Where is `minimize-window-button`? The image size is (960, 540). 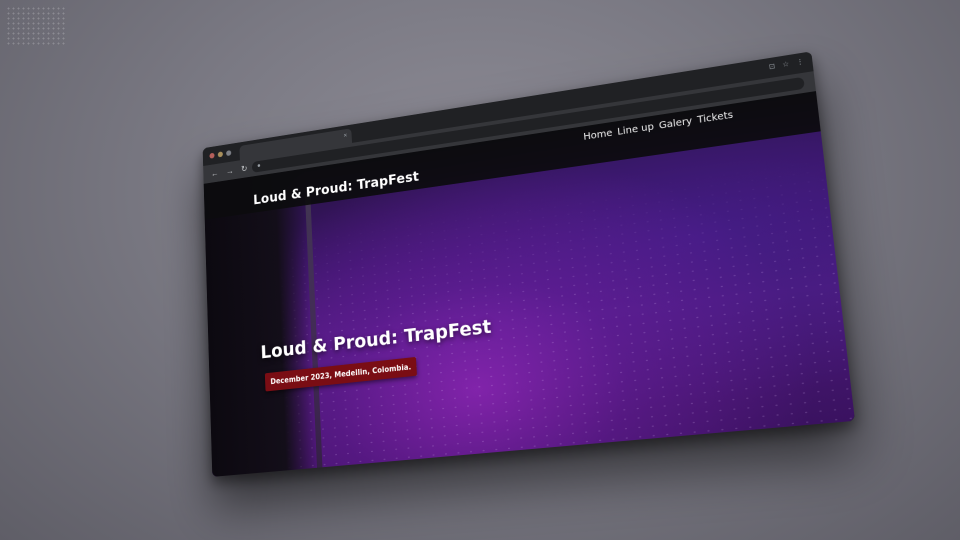
minimize-window-button is located at coordinates (220, 154).